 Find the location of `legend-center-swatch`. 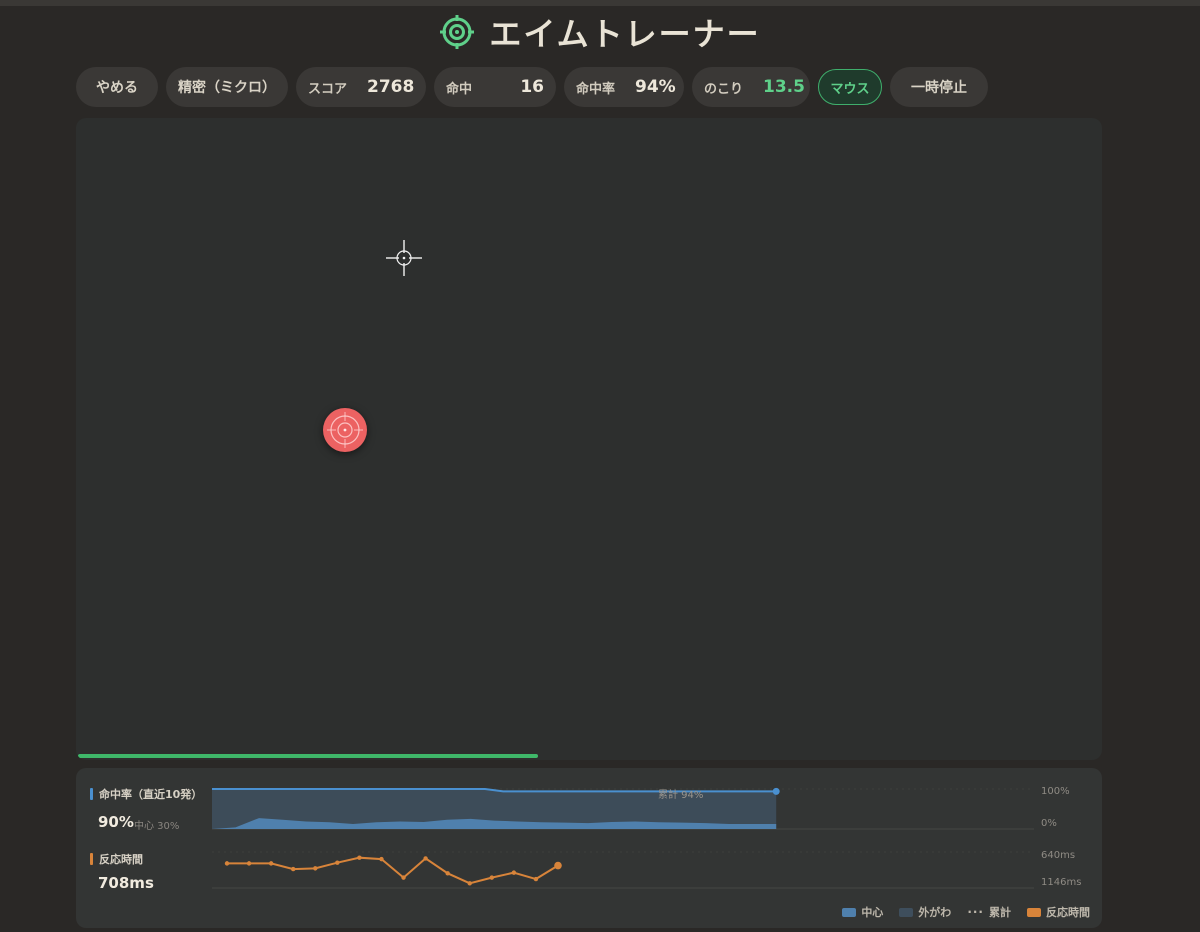

legend-center-swatch is located at coordinates (849, 912).